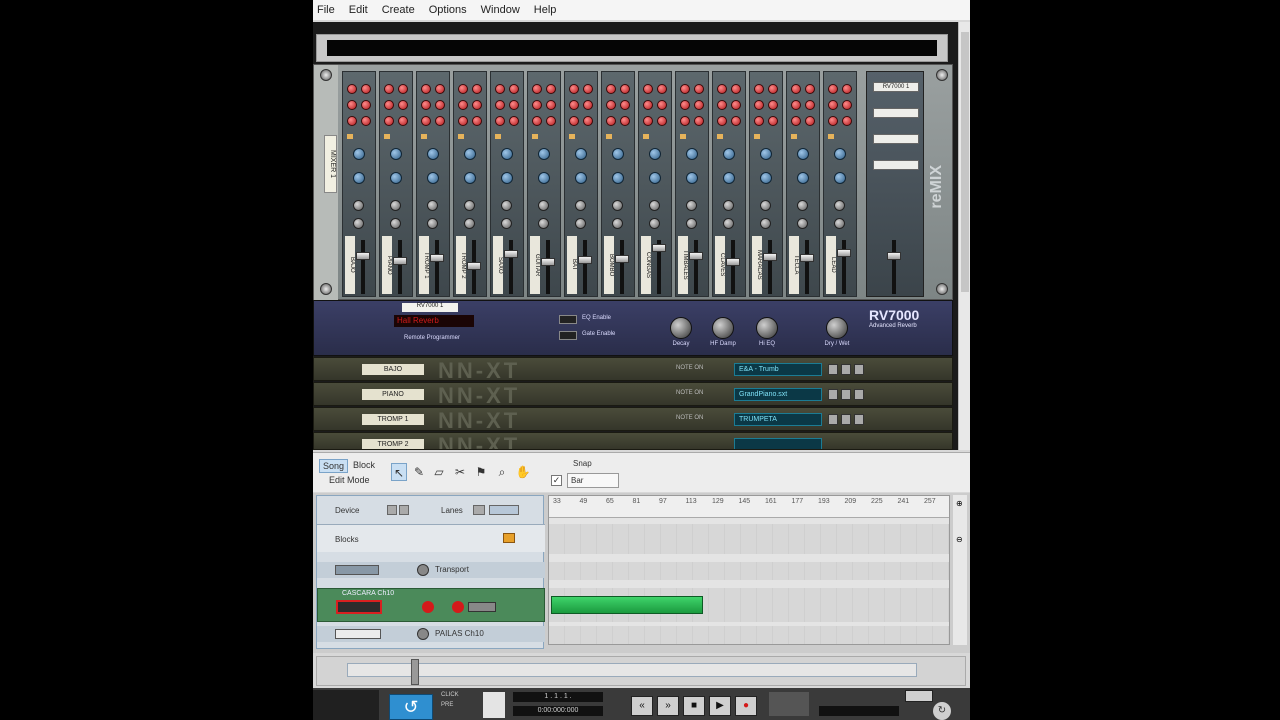  What do you see at coordinates (749, 605) in the screenshot?
I see `cascara-lane` at bounding box center [749, 605].